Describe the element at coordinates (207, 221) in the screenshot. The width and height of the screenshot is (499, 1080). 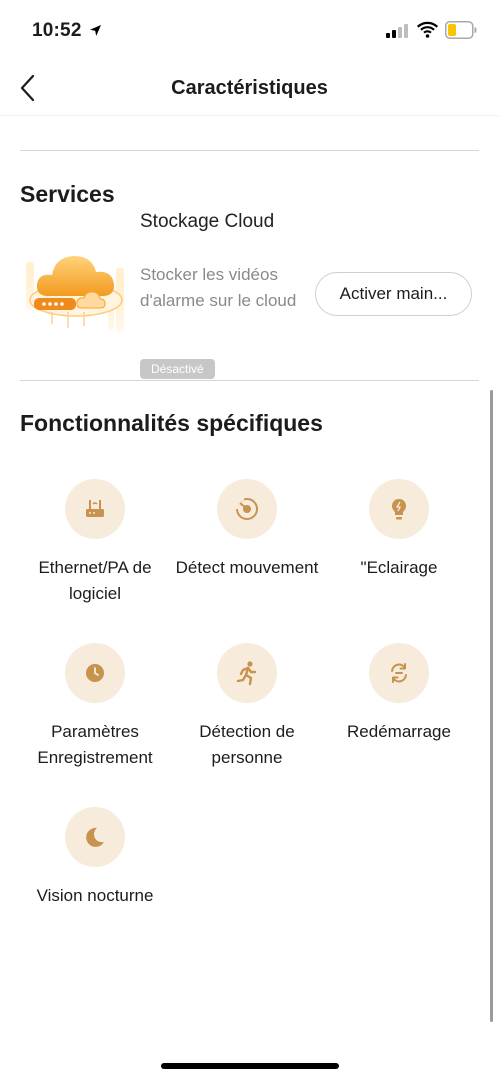
I see `cloud-storage-name: Stockage Cloud` at that location.